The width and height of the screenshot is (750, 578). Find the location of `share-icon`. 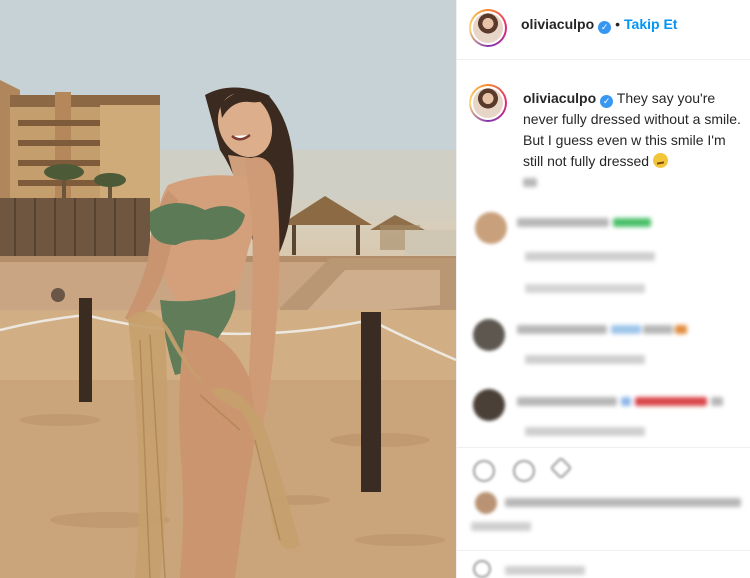

share-icon is located at coordinates (561, 468).